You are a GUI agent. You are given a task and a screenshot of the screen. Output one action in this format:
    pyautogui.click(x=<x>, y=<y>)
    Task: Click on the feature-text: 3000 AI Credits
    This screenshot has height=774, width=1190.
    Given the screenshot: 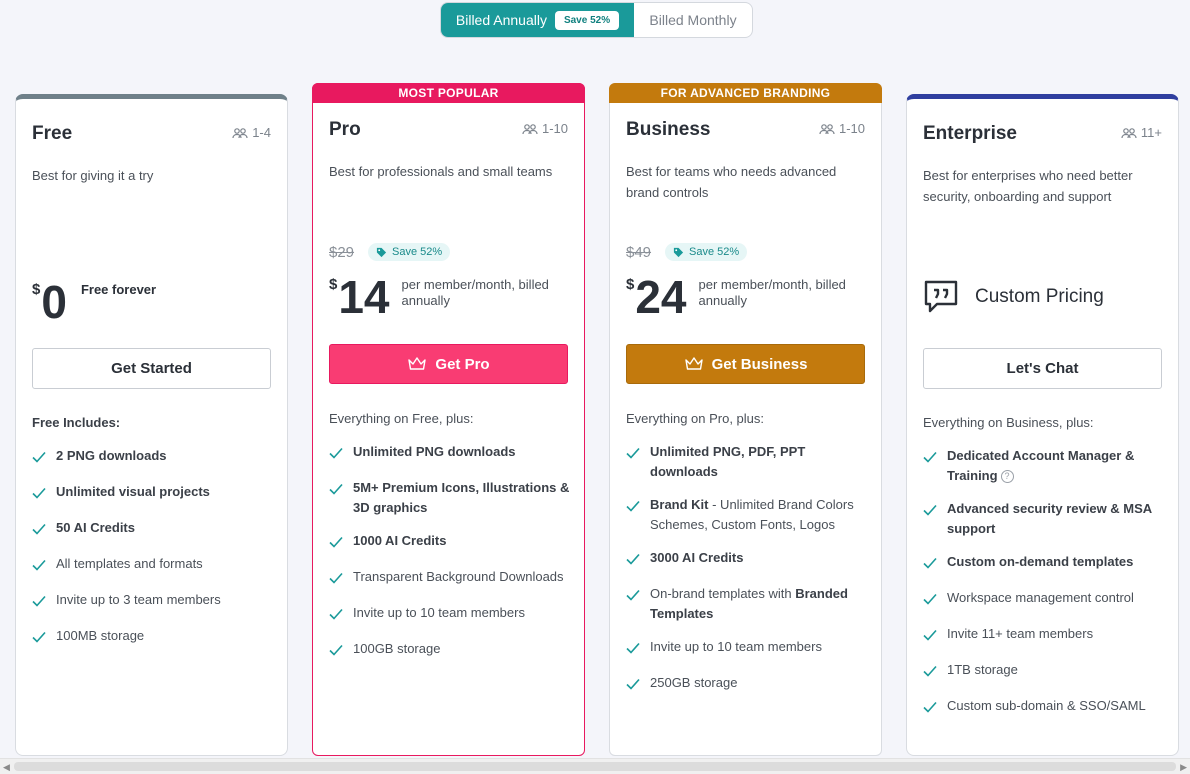 What is the action you would take?
    pyautogui.click(x=697, y=557)
    